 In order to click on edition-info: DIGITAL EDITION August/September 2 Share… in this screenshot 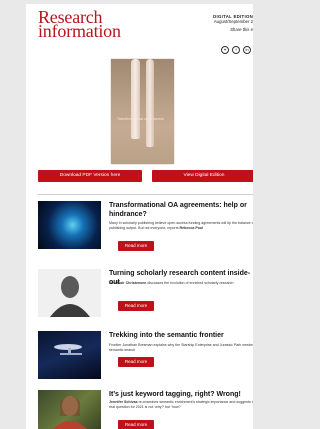, I will do `click(218, 23)`.